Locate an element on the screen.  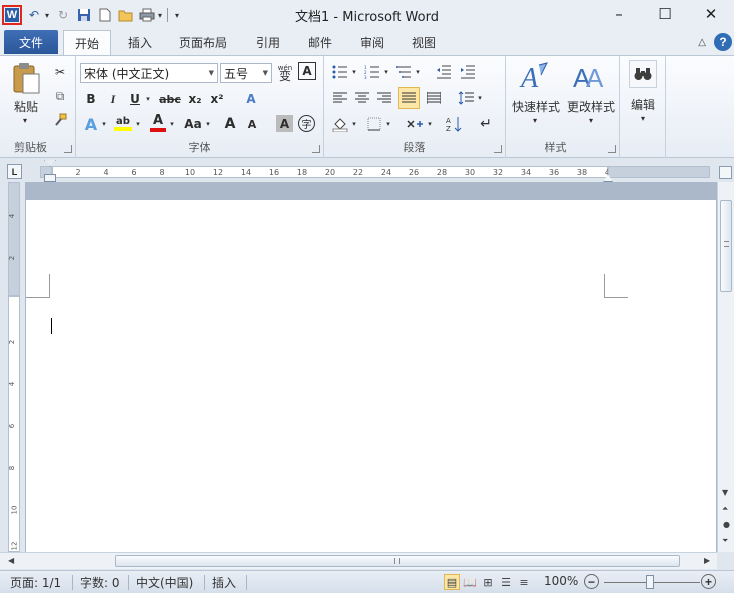
help-icon: ? is located at coordinates (723, 42).